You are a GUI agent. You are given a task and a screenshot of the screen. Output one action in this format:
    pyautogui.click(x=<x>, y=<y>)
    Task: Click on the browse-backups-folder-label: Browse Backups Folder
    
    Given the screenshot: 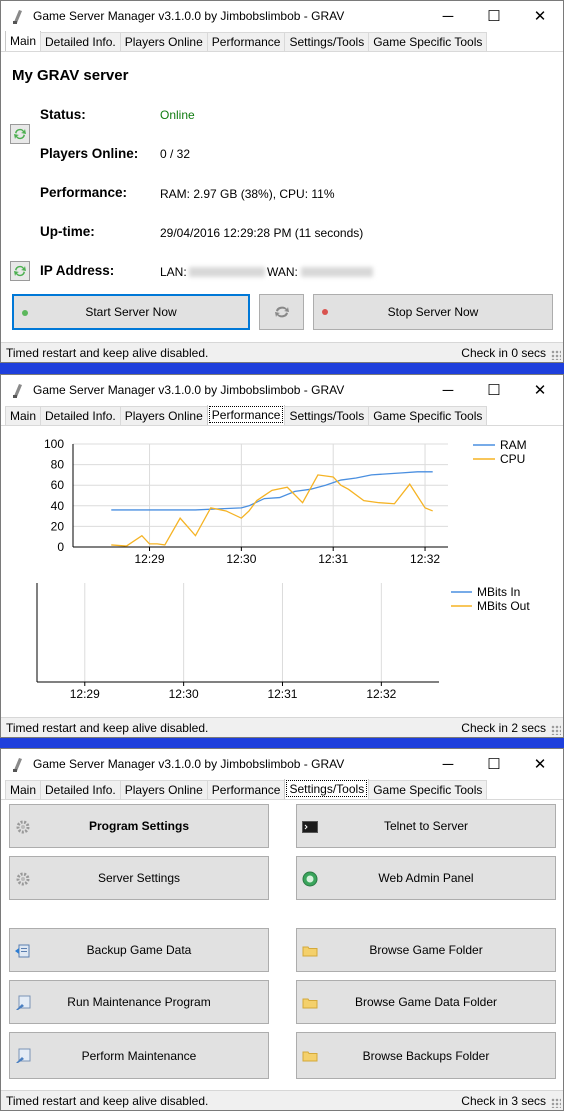 What is the action you would take?
    pyautogui.click(x=426, y=1055)
    